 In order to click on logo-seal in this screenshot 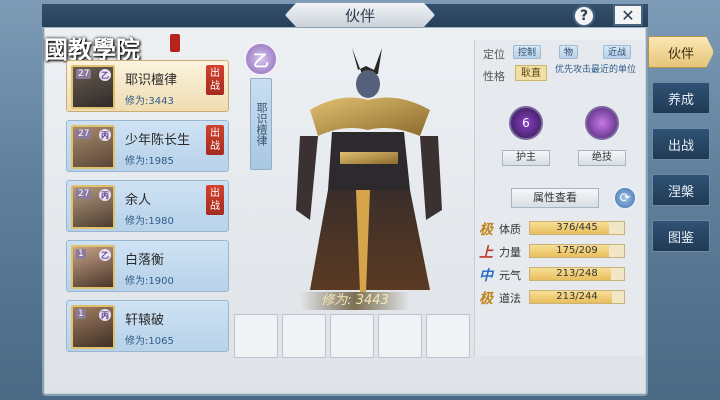, I will do `click(175, 43)`.